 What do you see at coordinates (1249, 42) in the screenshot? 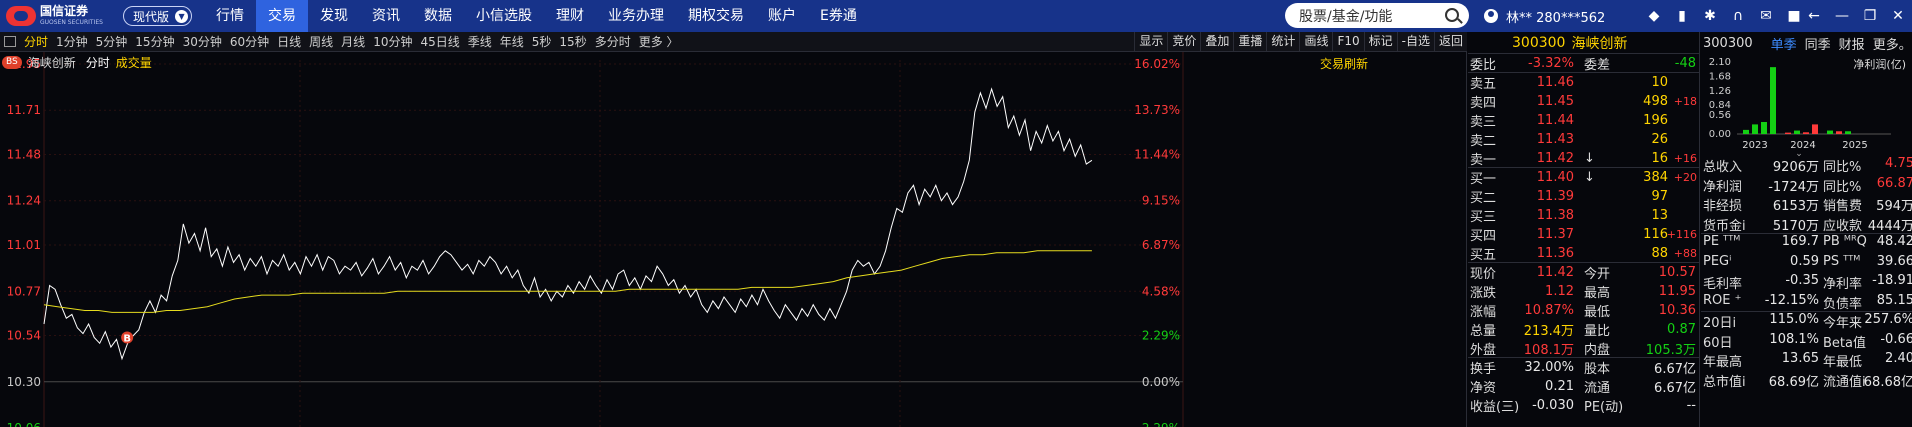
I see `chart-tool-3: 重播` at bounding box center [1249, 42].